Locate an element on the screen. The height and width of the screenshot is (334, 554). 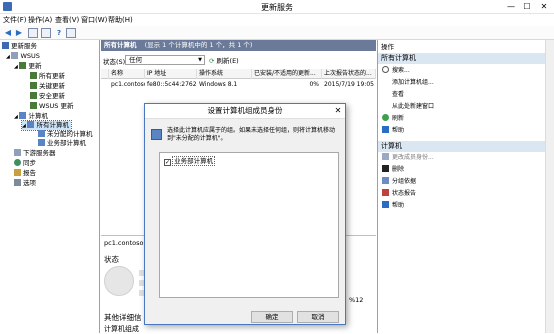
reports-icon is located at coordinates (17, 172).